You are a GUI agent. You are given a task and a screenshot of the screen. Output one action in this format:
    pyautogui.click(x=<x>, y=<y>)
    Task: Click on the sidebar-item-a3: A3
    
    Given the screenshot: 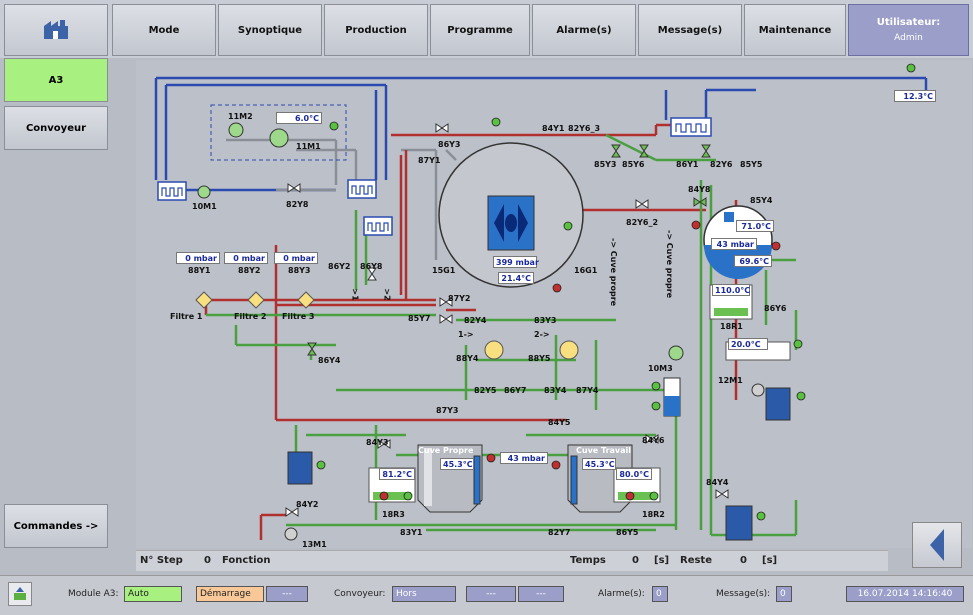 What is the action you would take?
    pyautogui.click(x=56, y=80)
    